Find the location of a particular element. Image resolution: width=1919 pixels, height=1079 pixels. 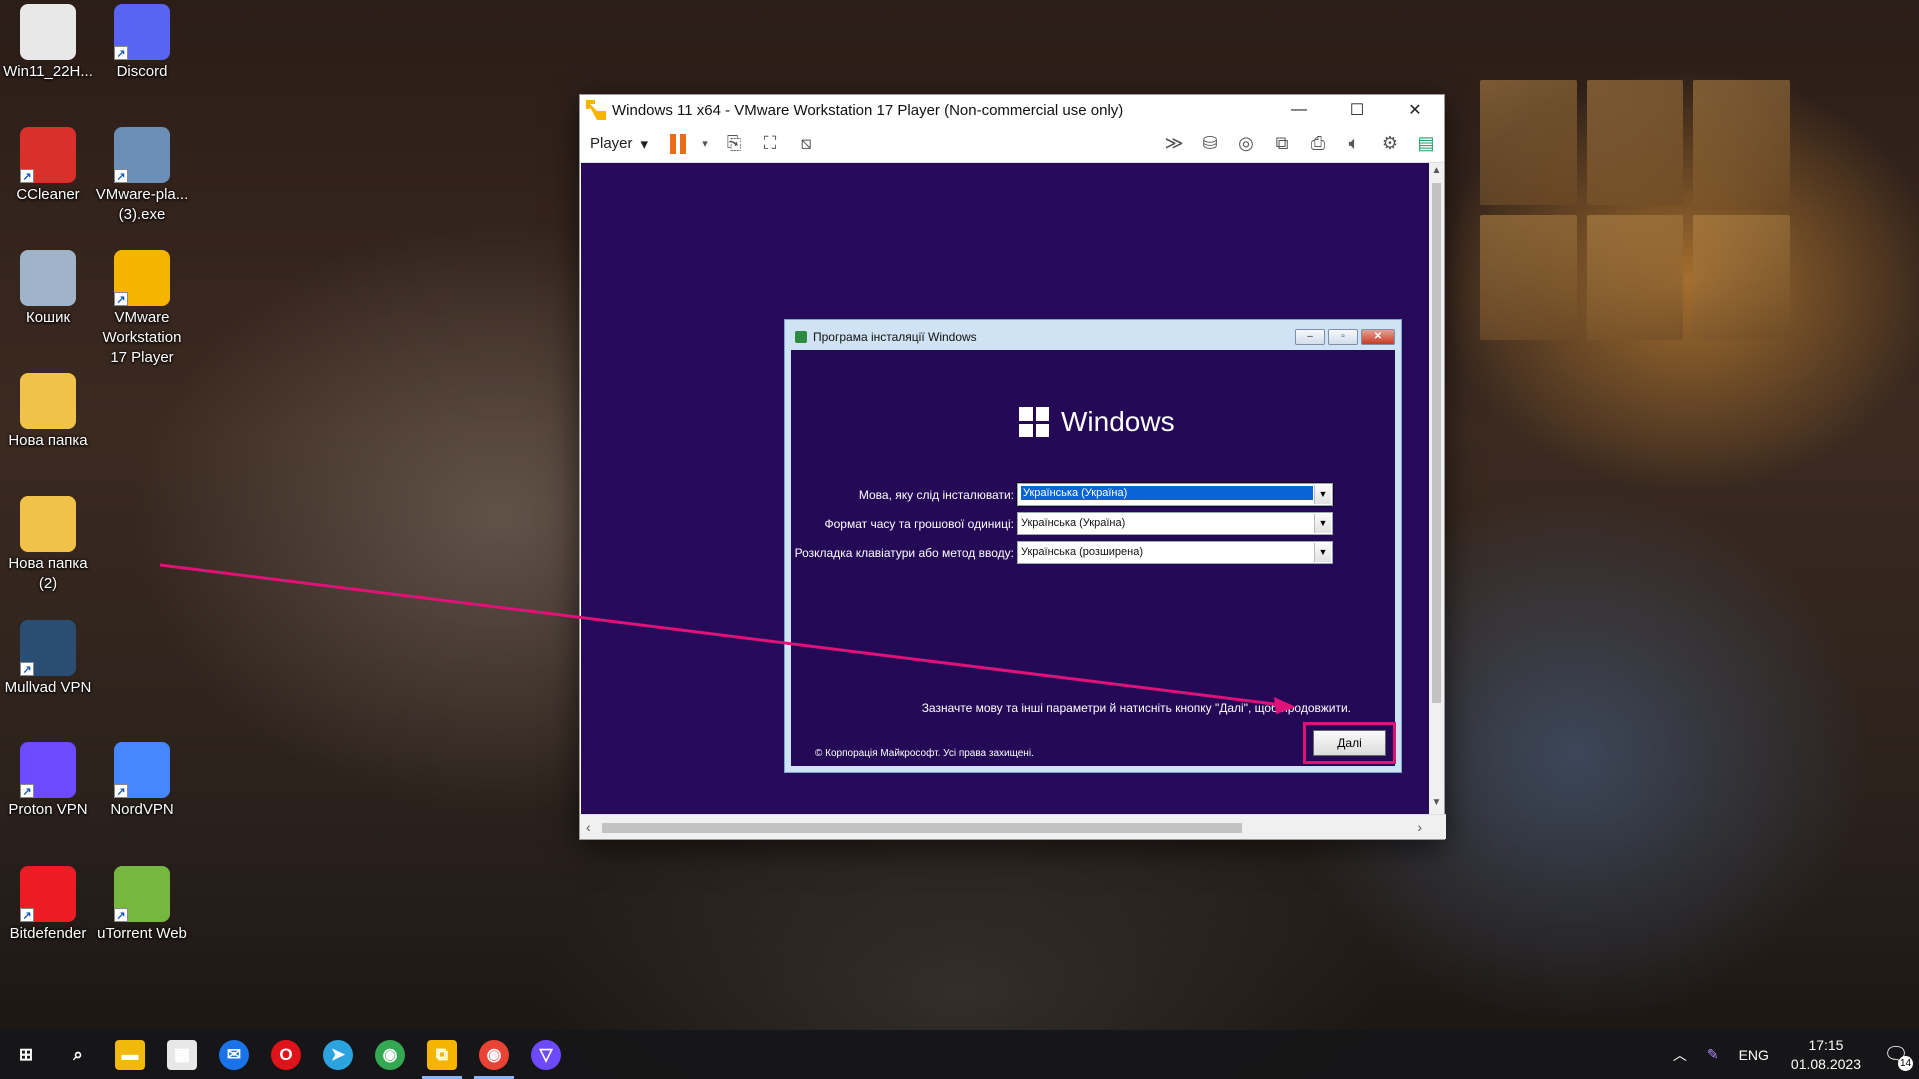

keyboard-select: Українська (розширена) ▼ is located at coordinates (1175, 552).